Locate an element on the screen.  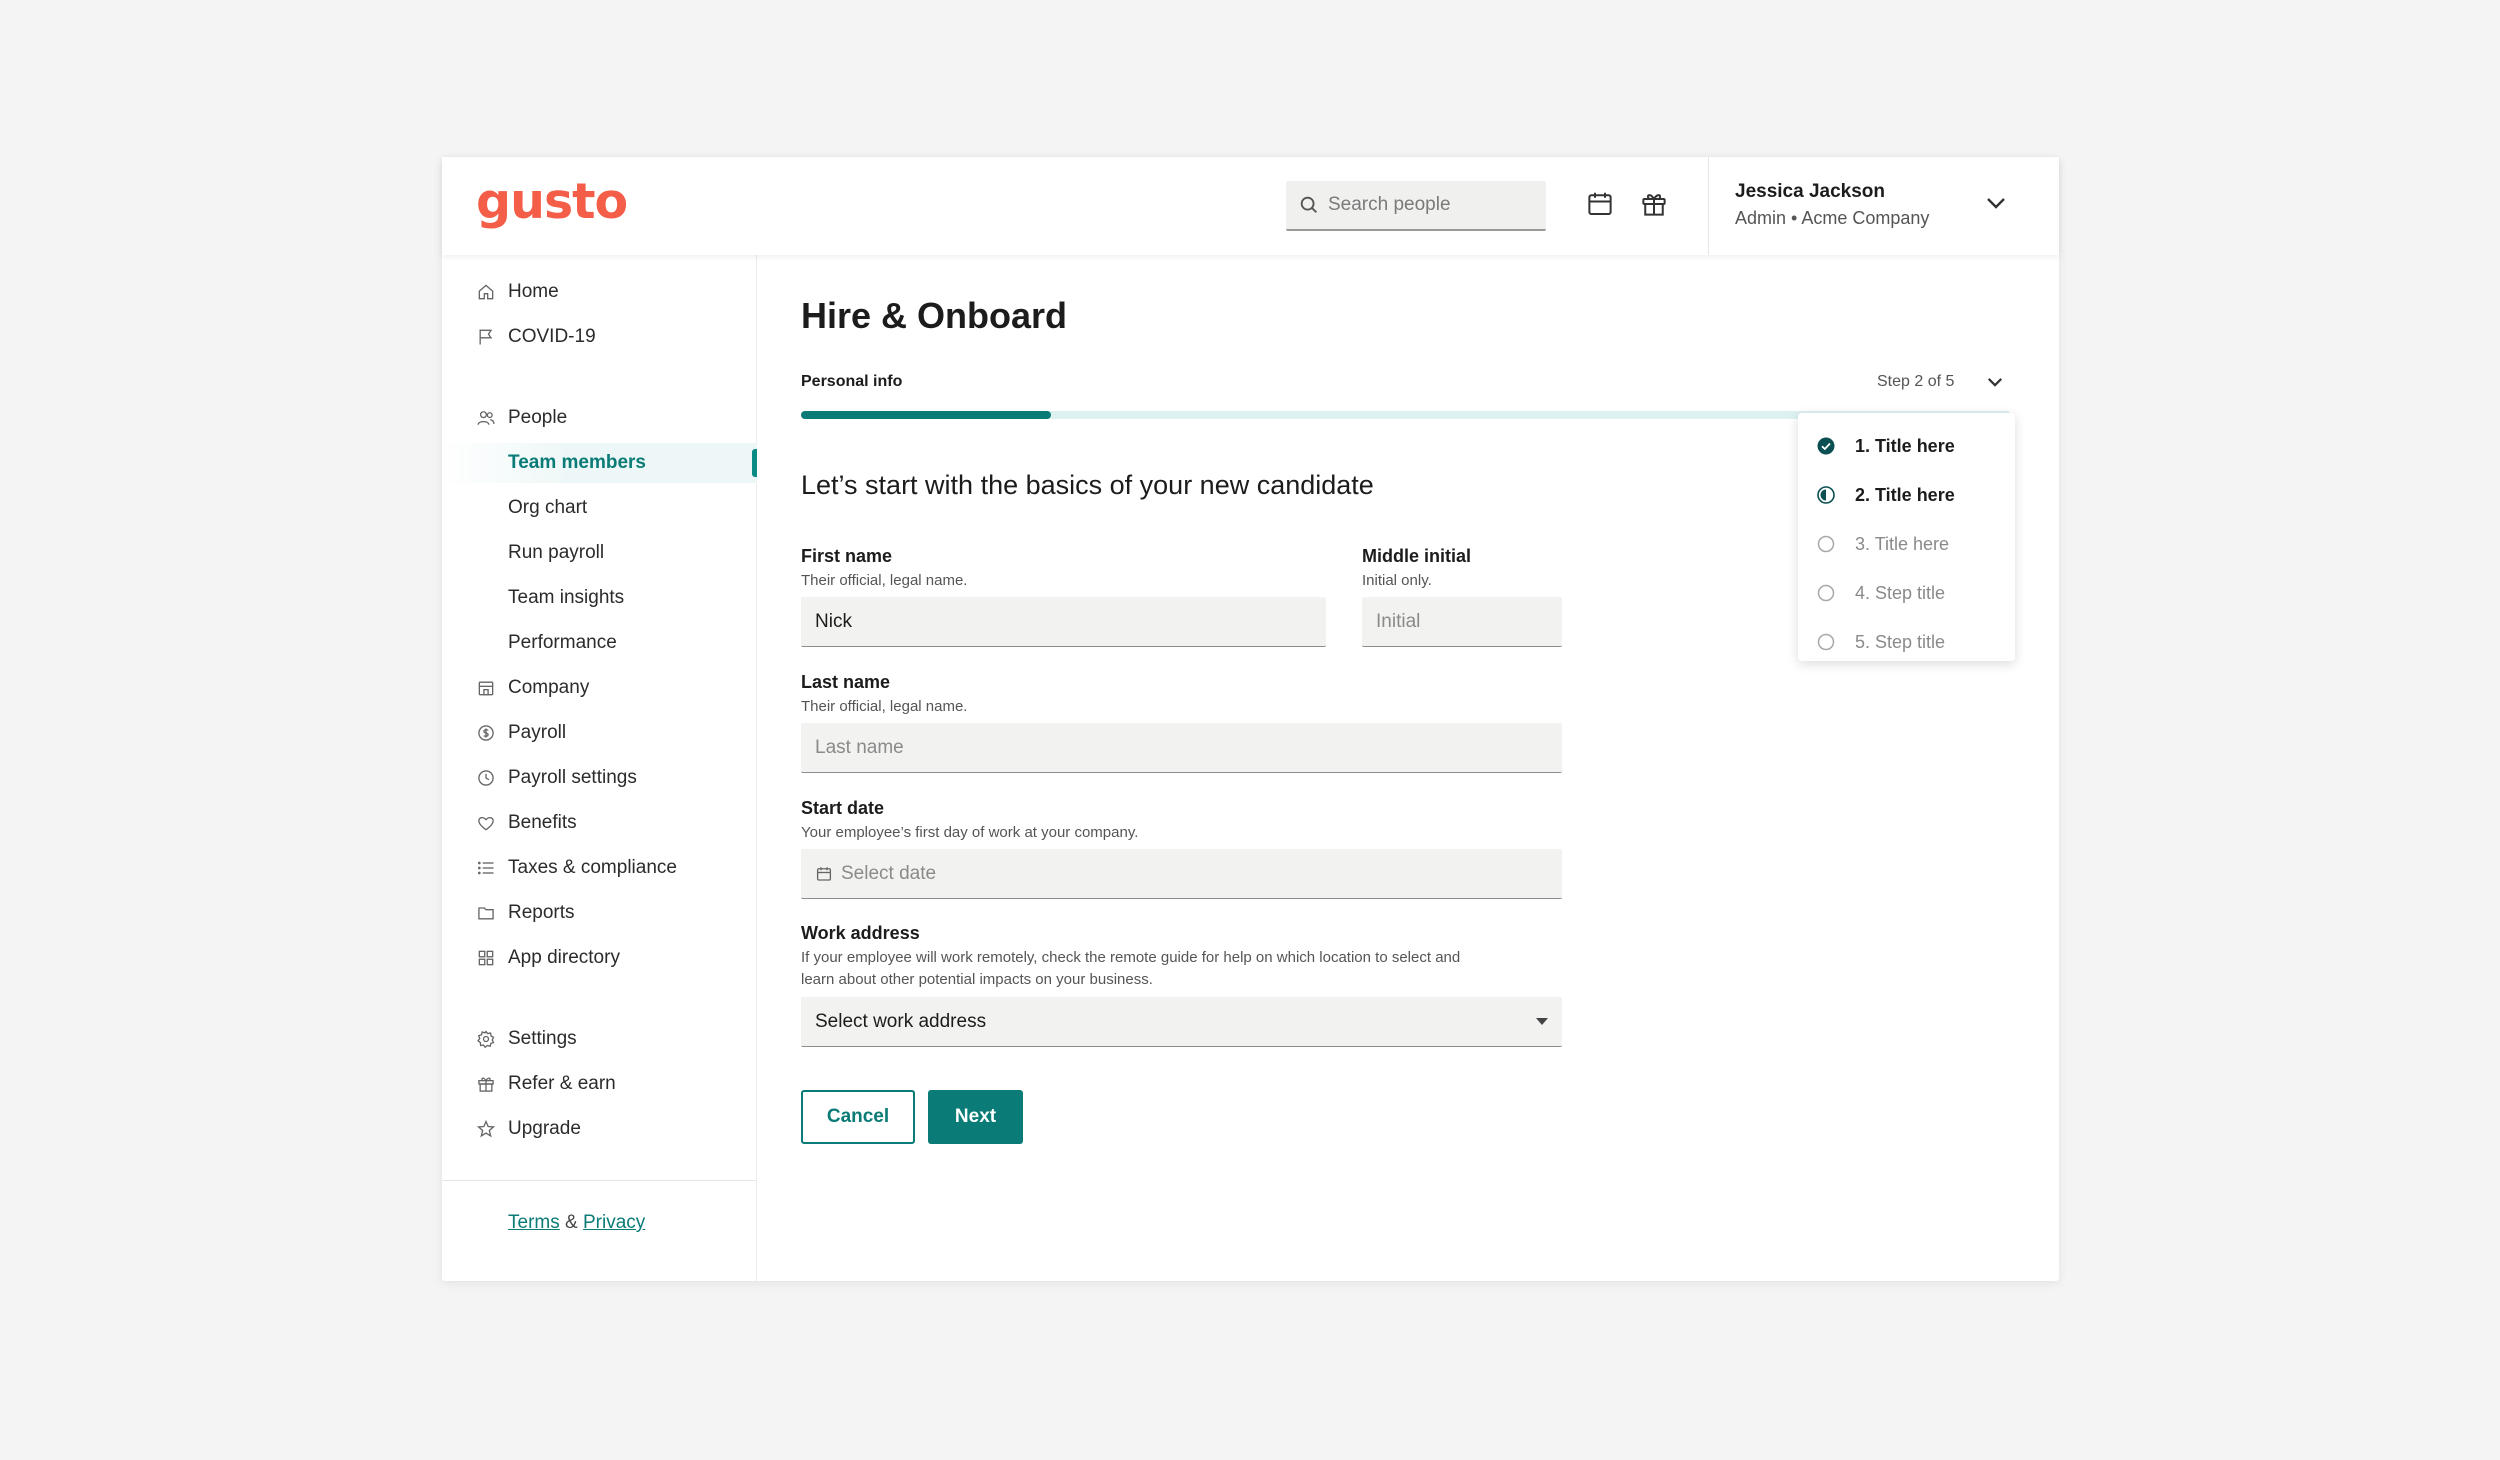
sidebar-item-performance: Performance is located at coordinates (599, 643).